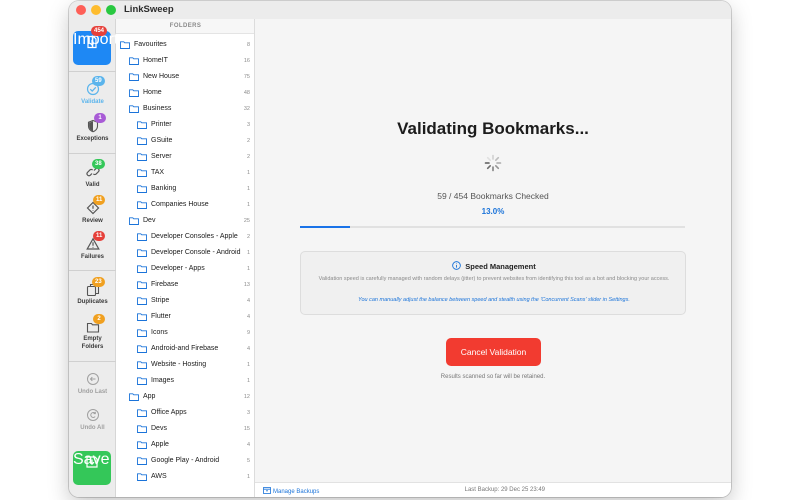  What do you see at coordinates (161, 76) in the screenshot?
I see `folder-name: New House` at bounding box center [161, 76].